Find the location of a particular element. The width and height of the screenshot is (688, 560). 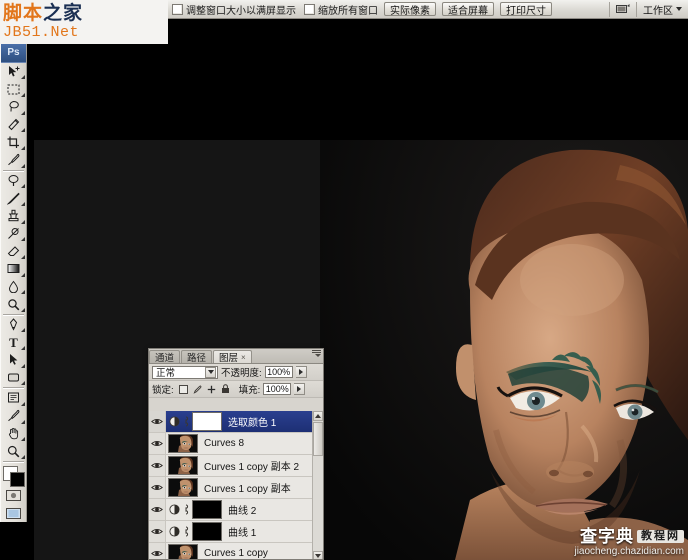

eraser-tool is located at coordinates (13, 251).